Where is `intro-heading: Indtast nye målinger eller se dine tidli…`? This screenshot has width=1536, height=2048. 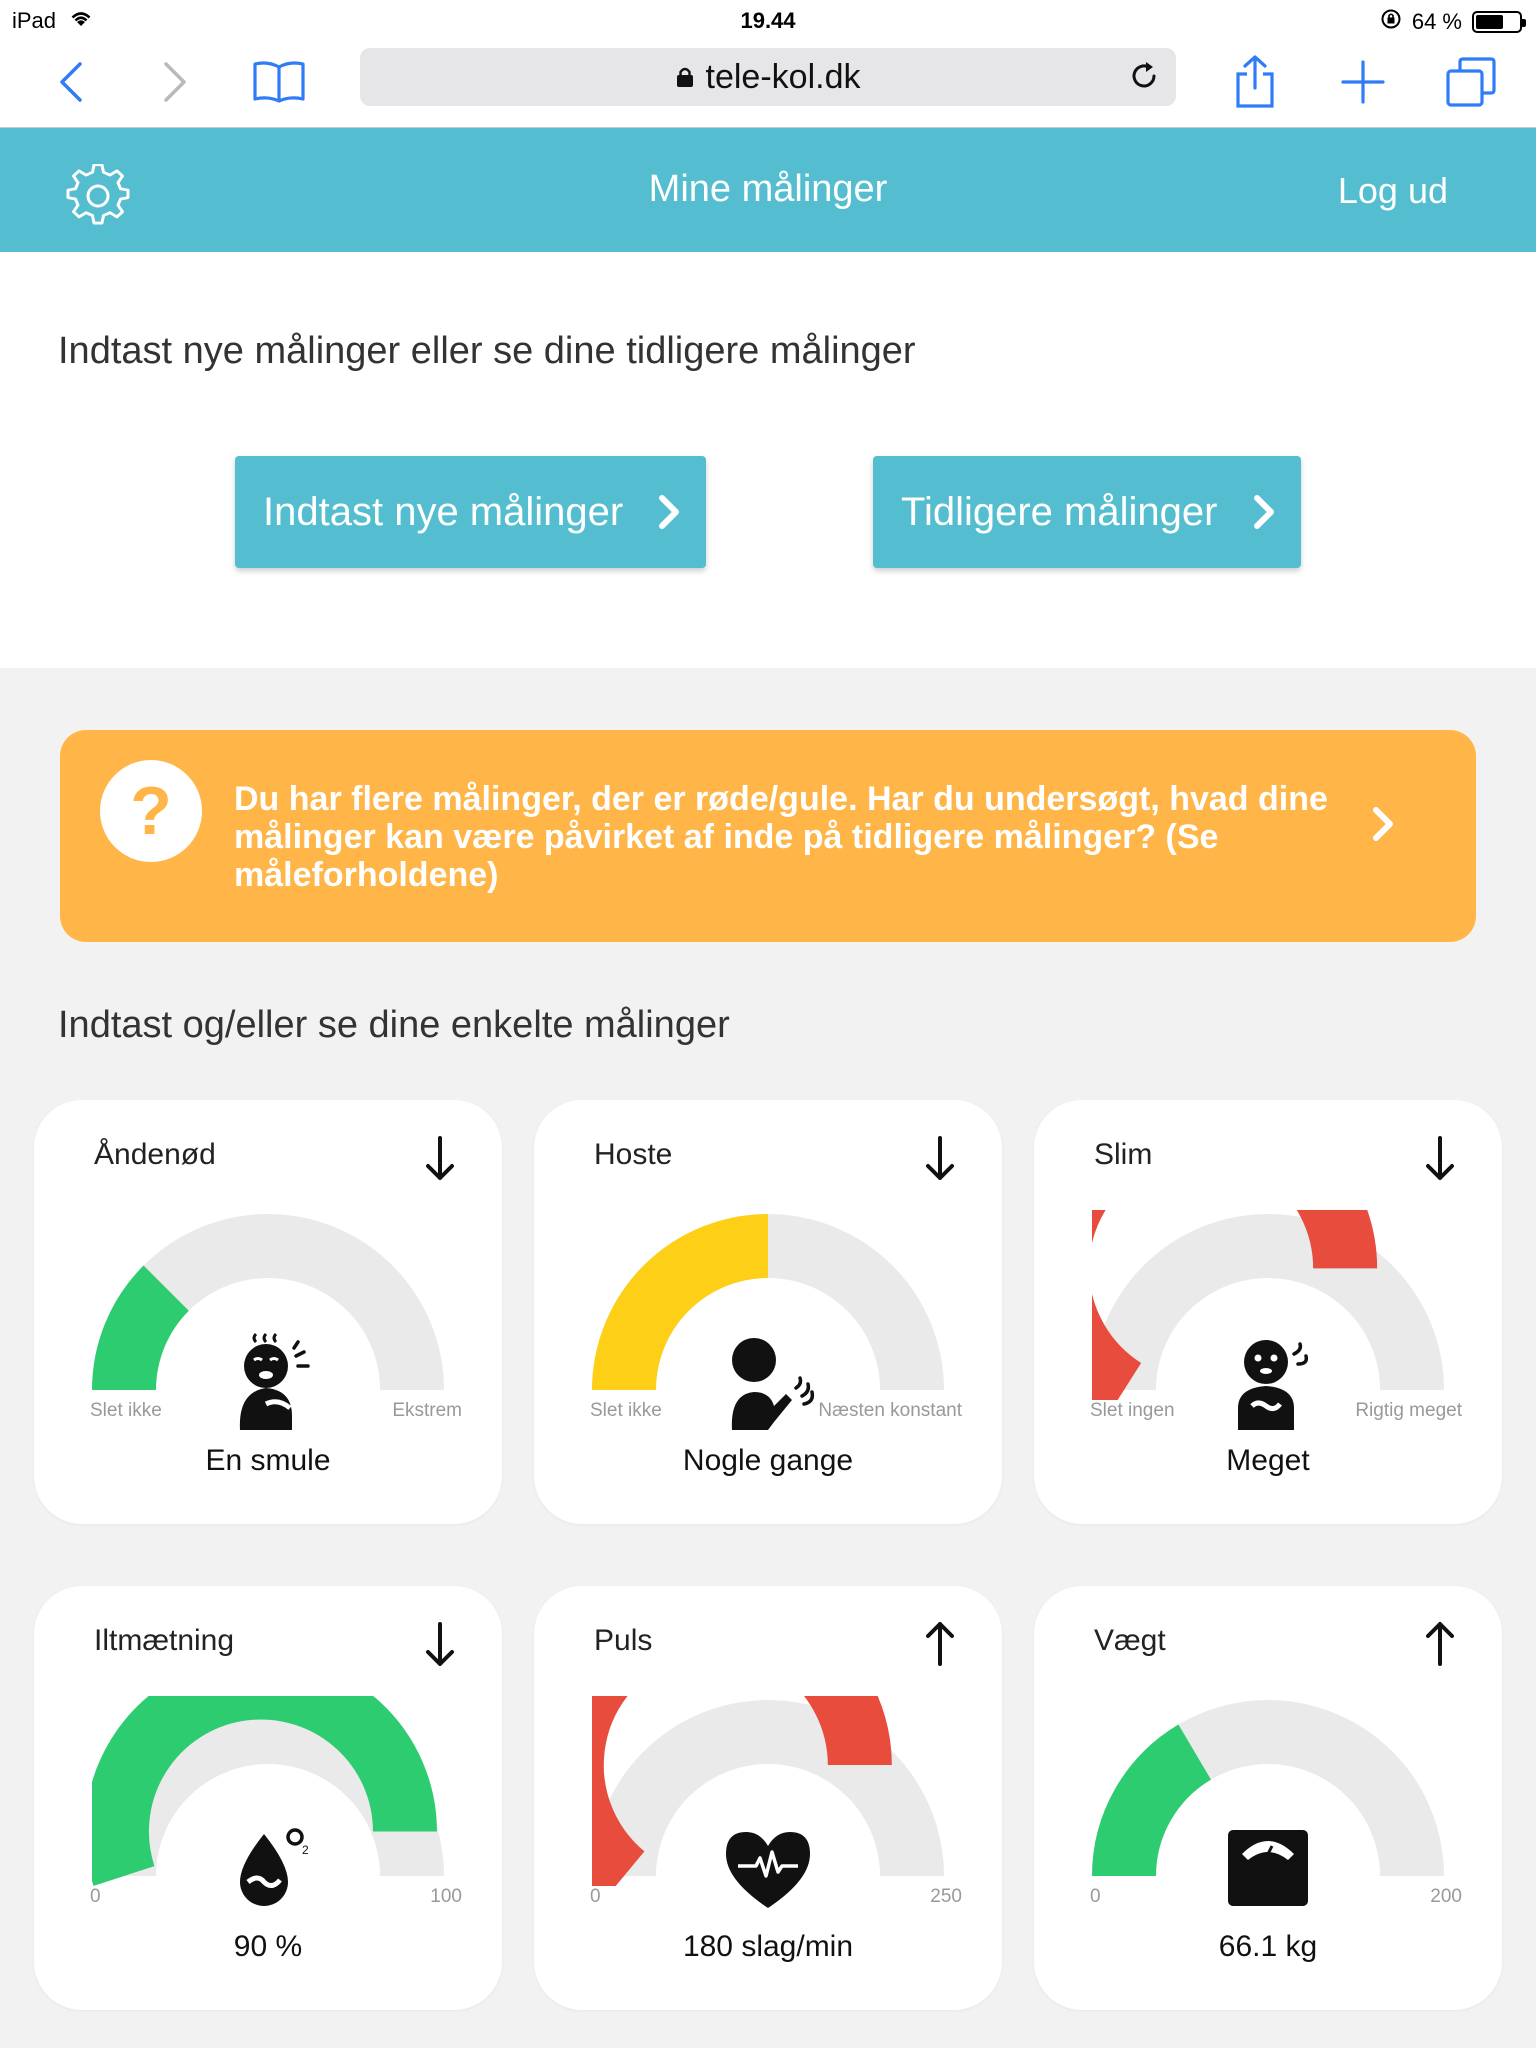 intro-heading: Indtast nye målinger eller se dine tidli… is located at coordinates (487, 351).